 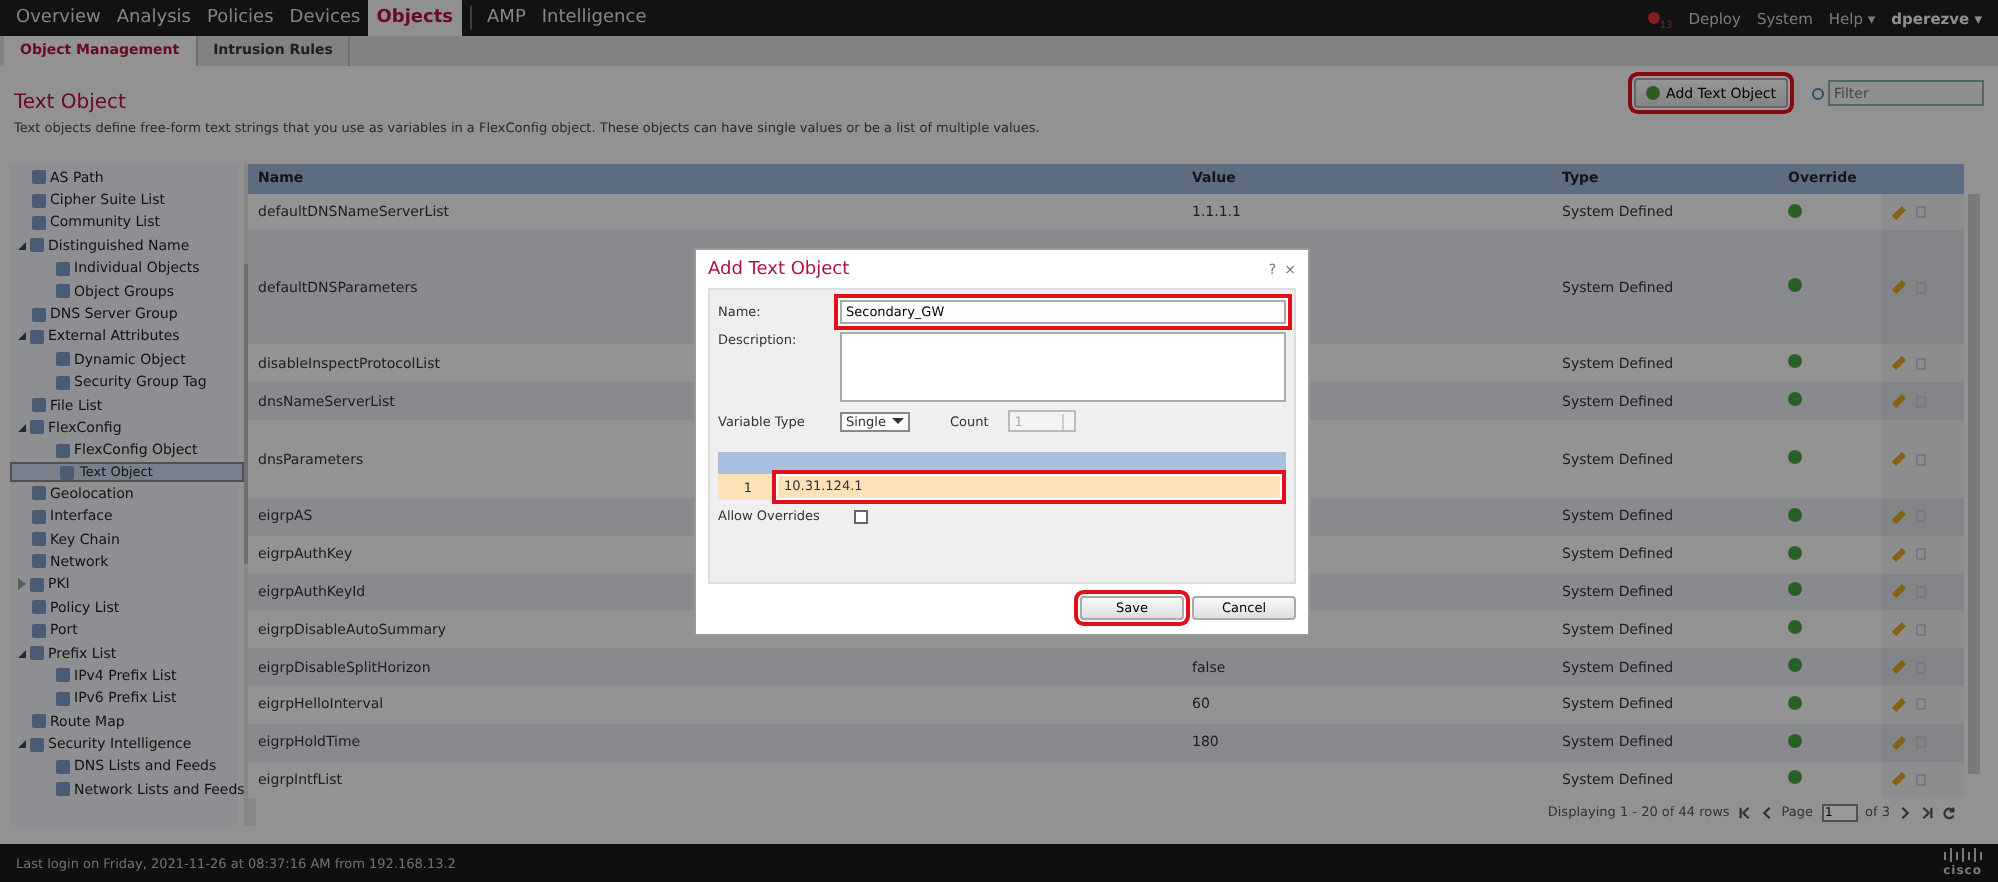 I want to click on nav-tab: Policies, so click(x=240, y=18).